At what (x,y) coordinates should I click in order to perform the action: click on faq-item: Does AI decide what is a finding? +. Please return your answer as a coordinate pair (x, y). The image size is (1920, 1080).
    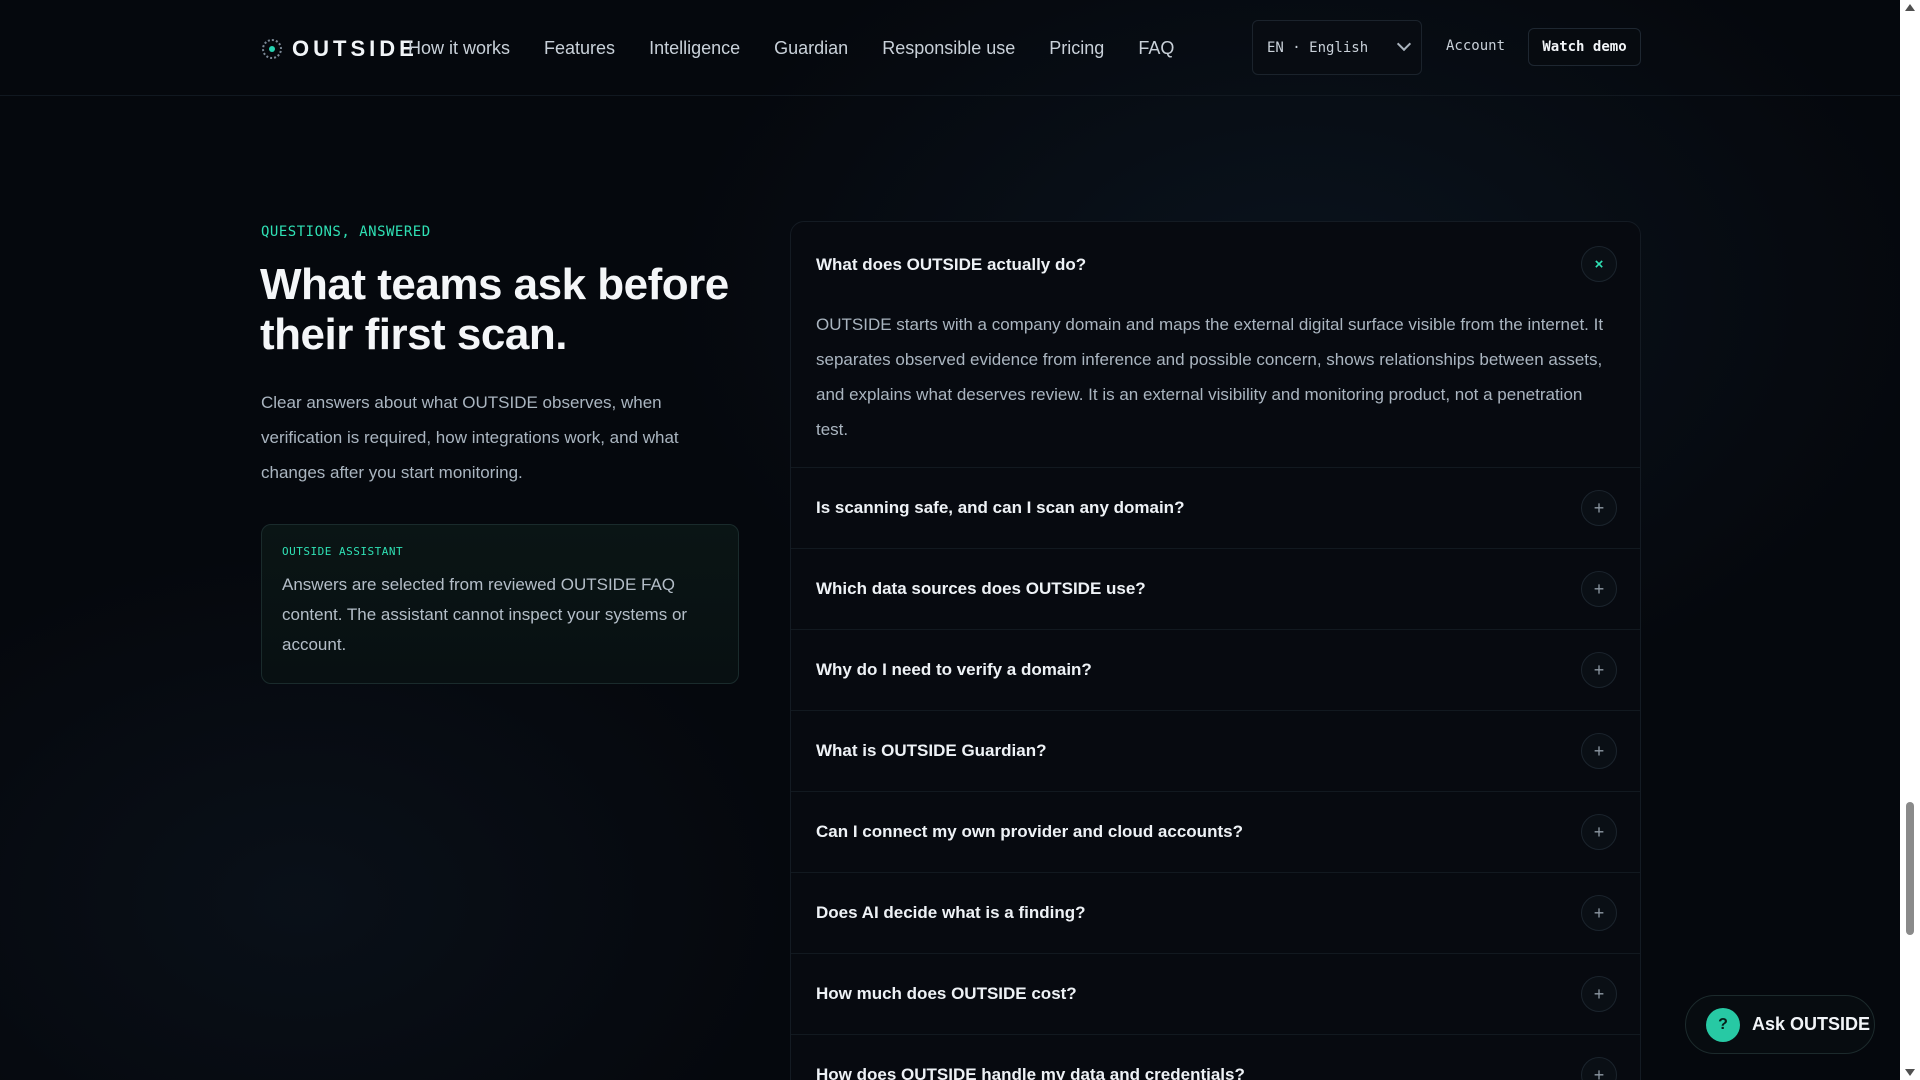
    Looking at the image, I should click on (1215, 913).